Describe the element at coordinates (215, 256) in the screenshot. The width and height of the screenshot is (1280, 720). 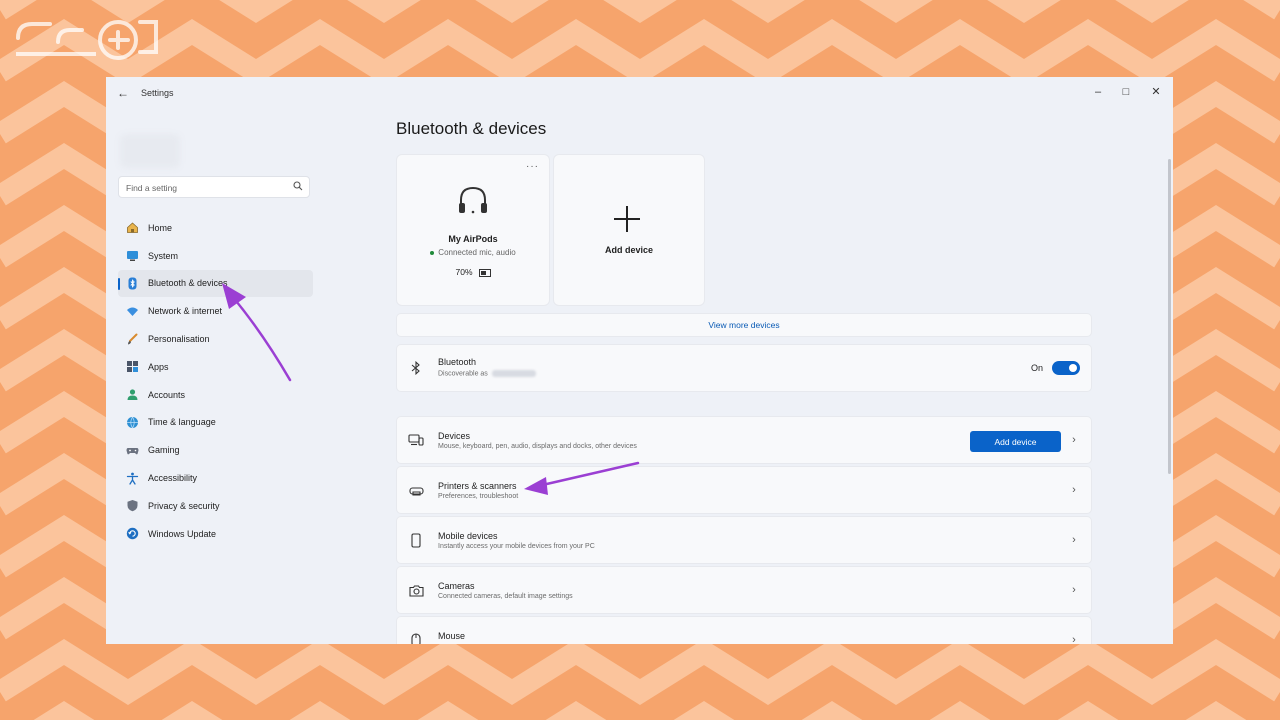
I see `sidebar-item-system: System` at that location.